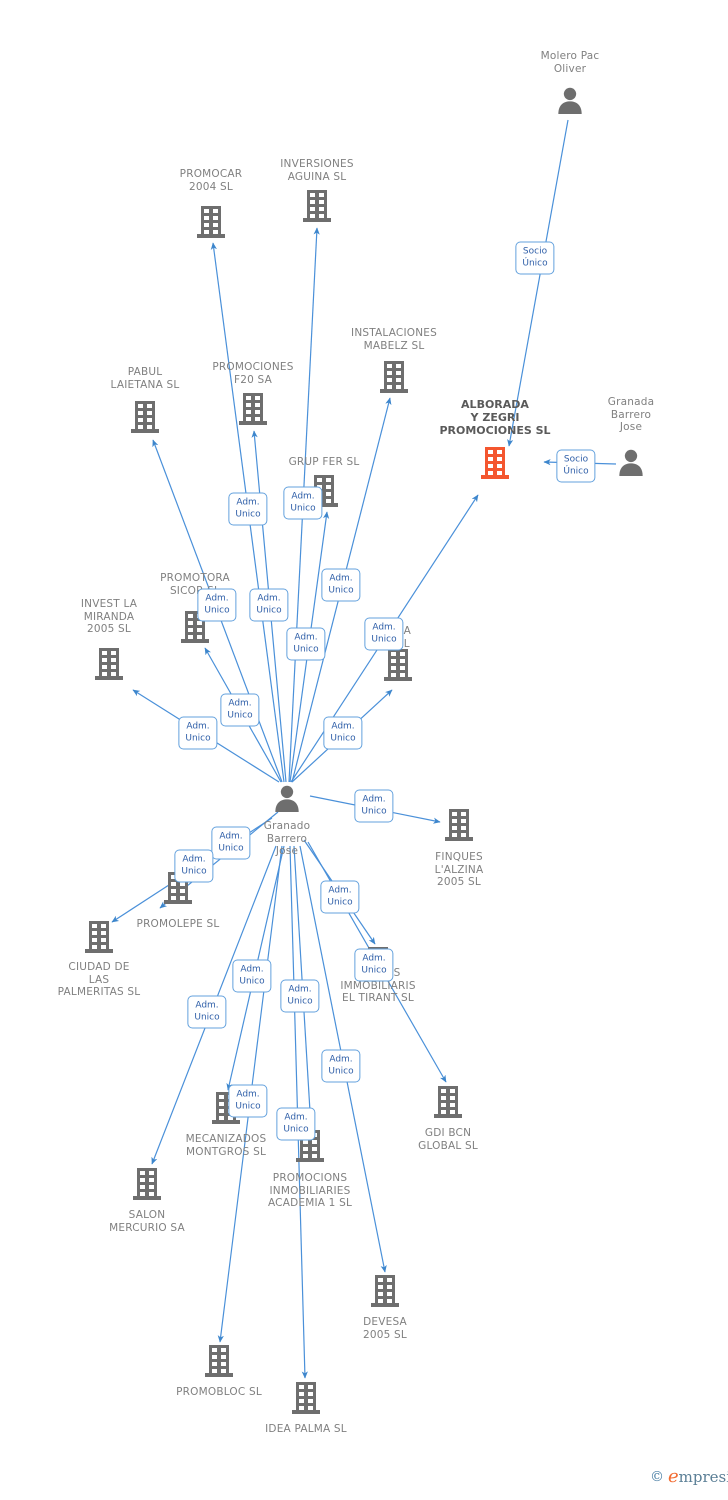  What do you see at coordinates (198, 733) in the screenshot?
I see `edge-label-lbl-invest: Adm. Unico` at bounding box center [198, 733].